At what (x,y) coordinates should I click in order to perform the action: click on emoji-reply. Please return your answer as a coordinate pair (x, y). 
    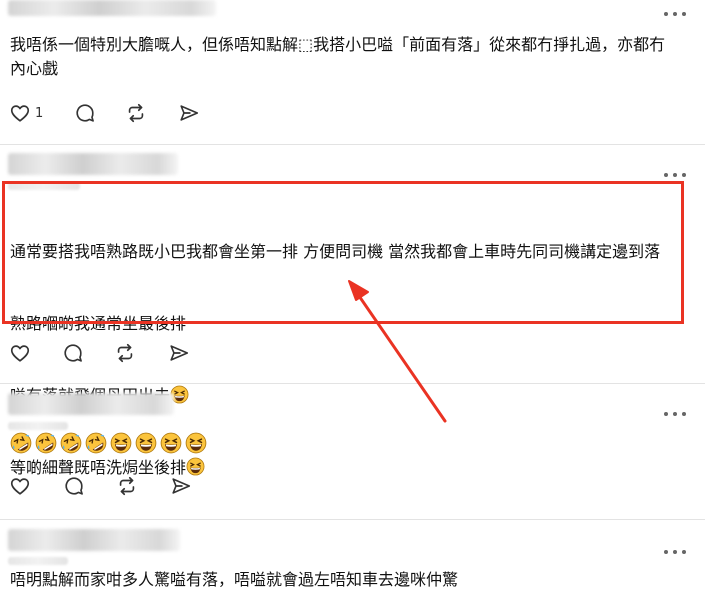
    Looking at the image, I should click on (108, 443).